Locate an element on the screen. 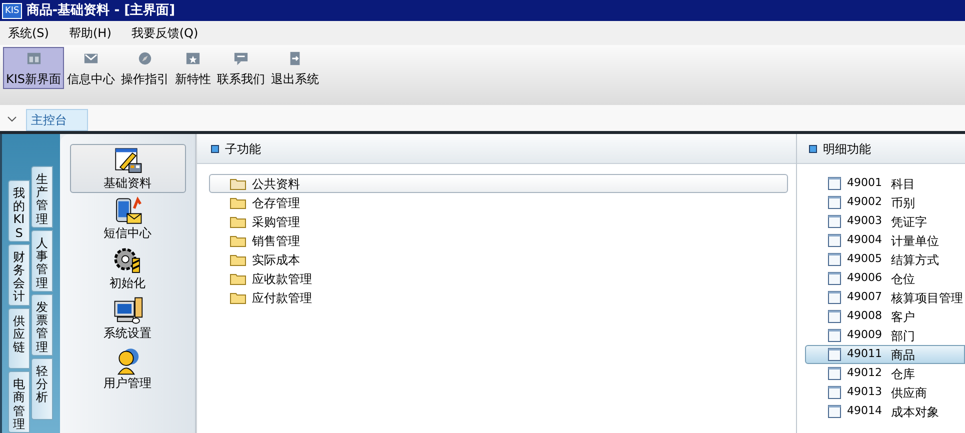 The image size is (965, 433). notepad-pencil-icon is located at coordinates (128, 160).